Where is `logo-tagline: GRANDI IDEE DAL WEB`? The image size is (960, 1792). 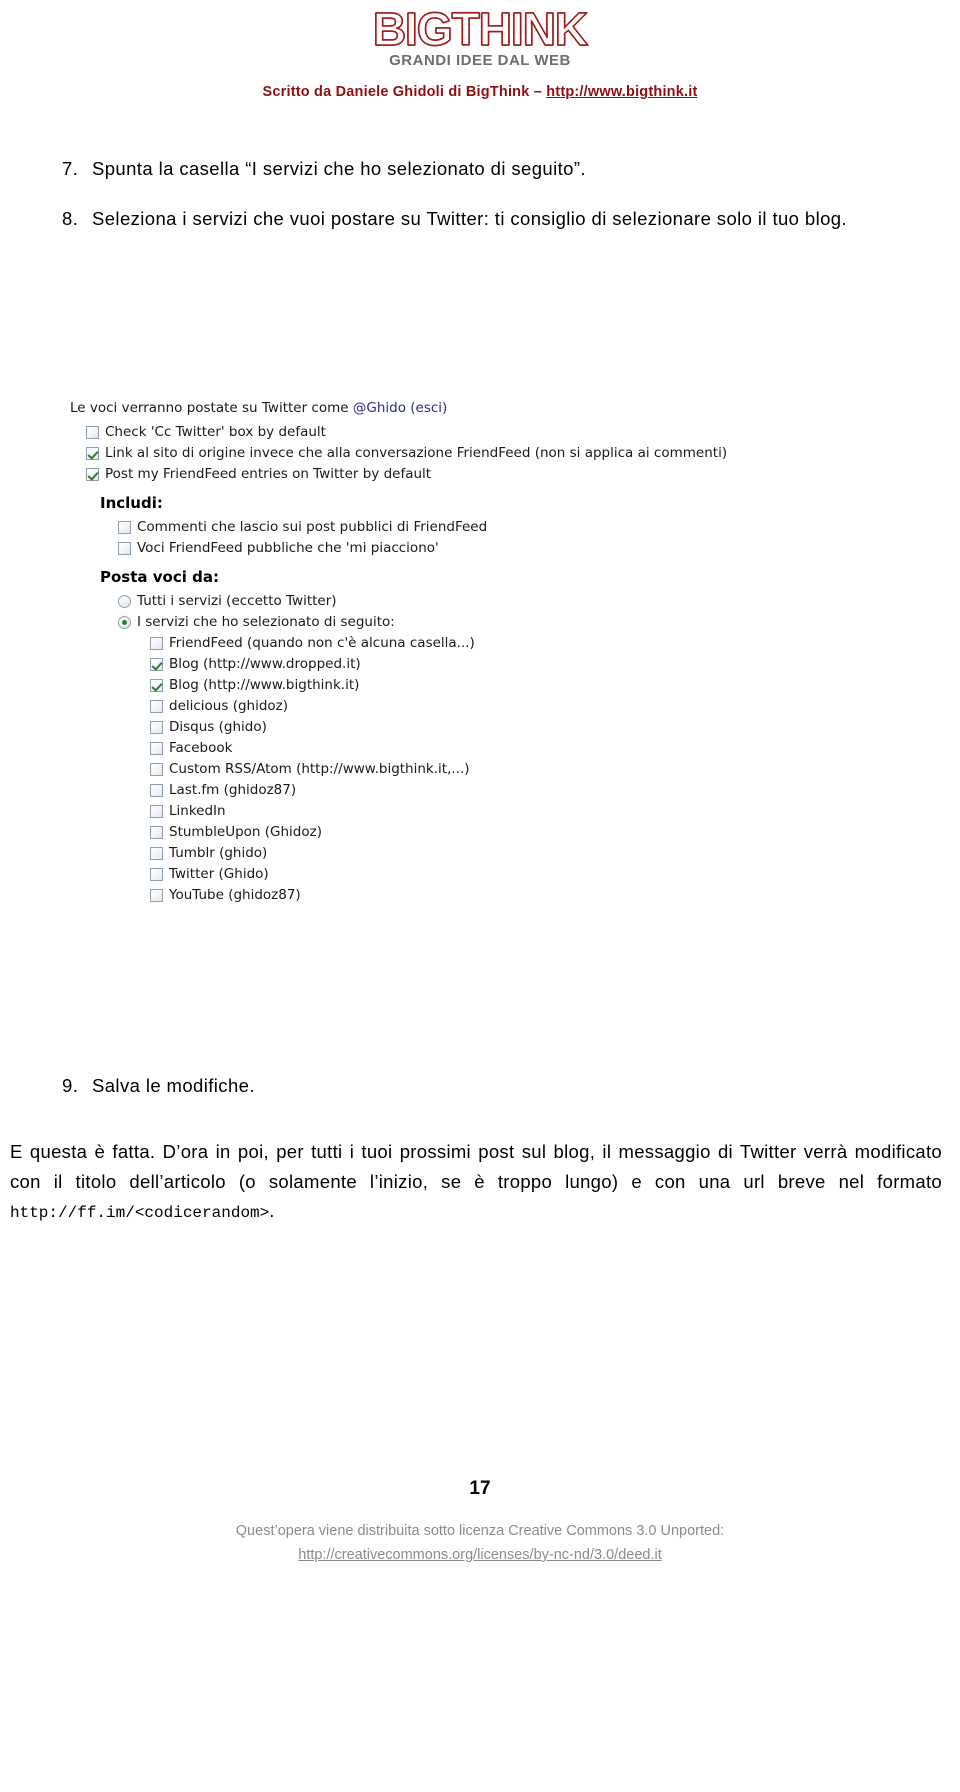
logo-tagline: GRANDI IDEE DAL WEB is located at coordinates (480, 60).